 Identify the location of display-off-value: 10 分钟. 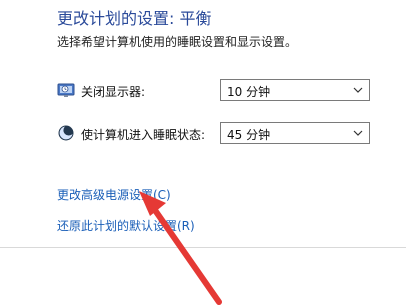
(249, 92).